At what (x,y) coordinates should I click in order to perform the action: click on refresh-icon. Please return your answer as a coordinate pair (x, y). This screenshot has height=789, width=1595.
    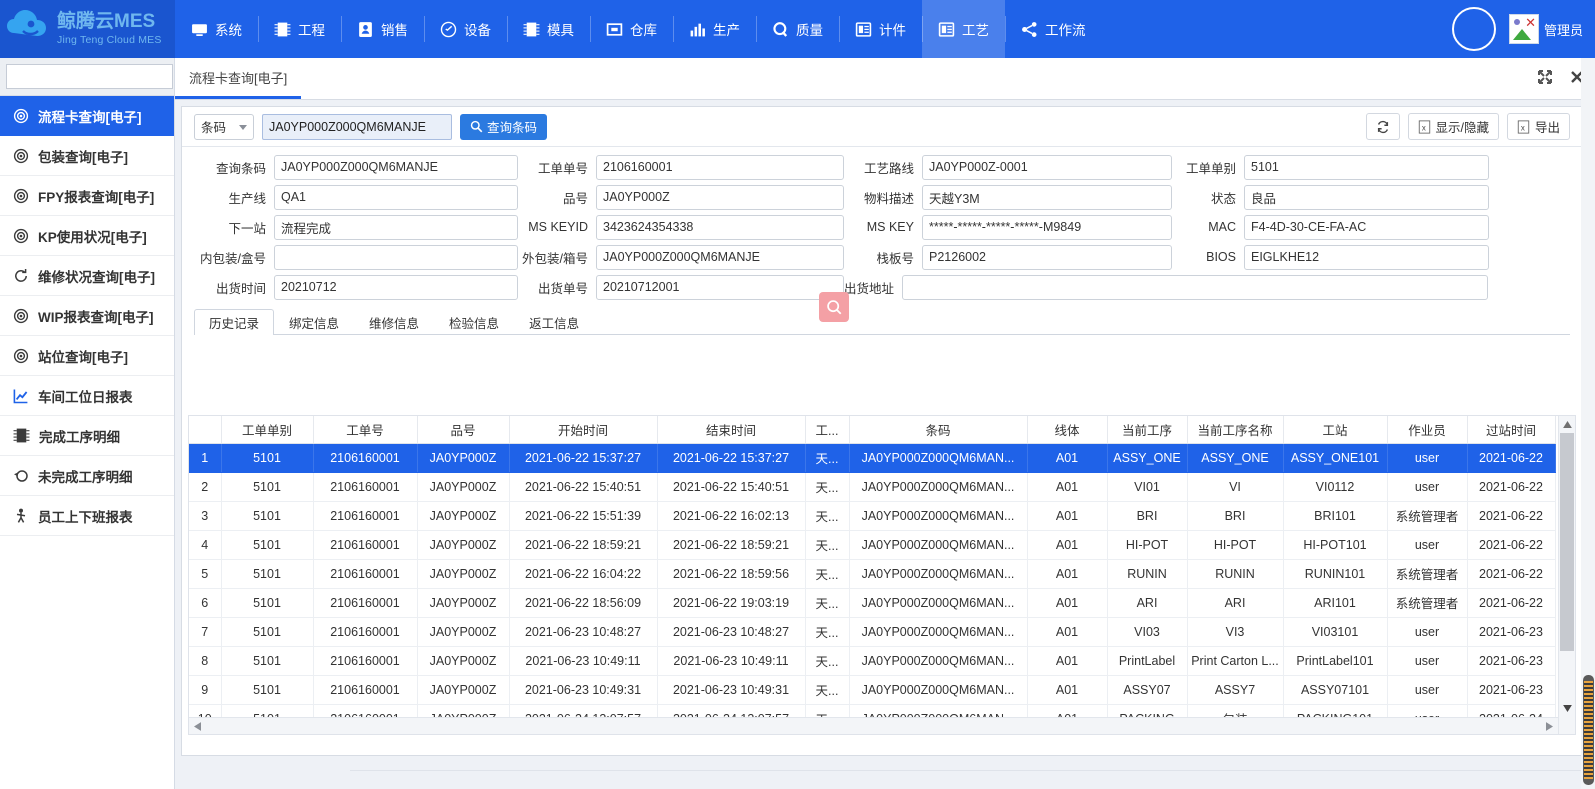
    Looking at the image, I should click on (1382, 126).